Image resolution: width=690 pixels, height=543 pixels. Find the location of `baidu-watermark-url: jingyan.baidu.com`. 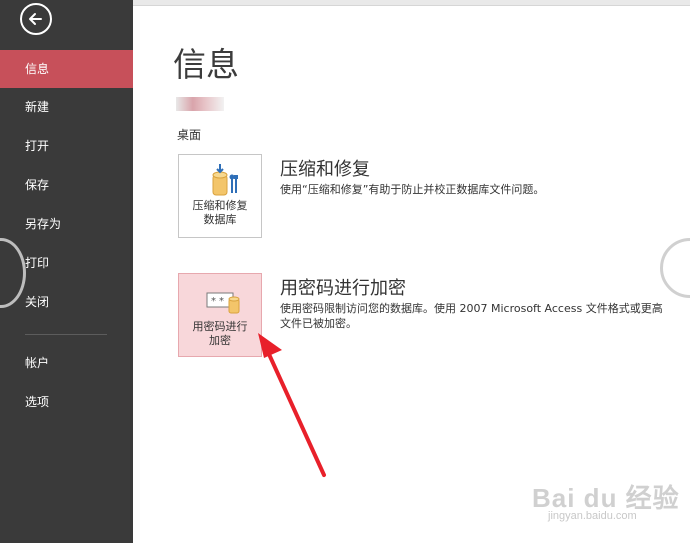

baidu-watermark-url: jingyan.baidu.com is located at coordinates (592, 516).